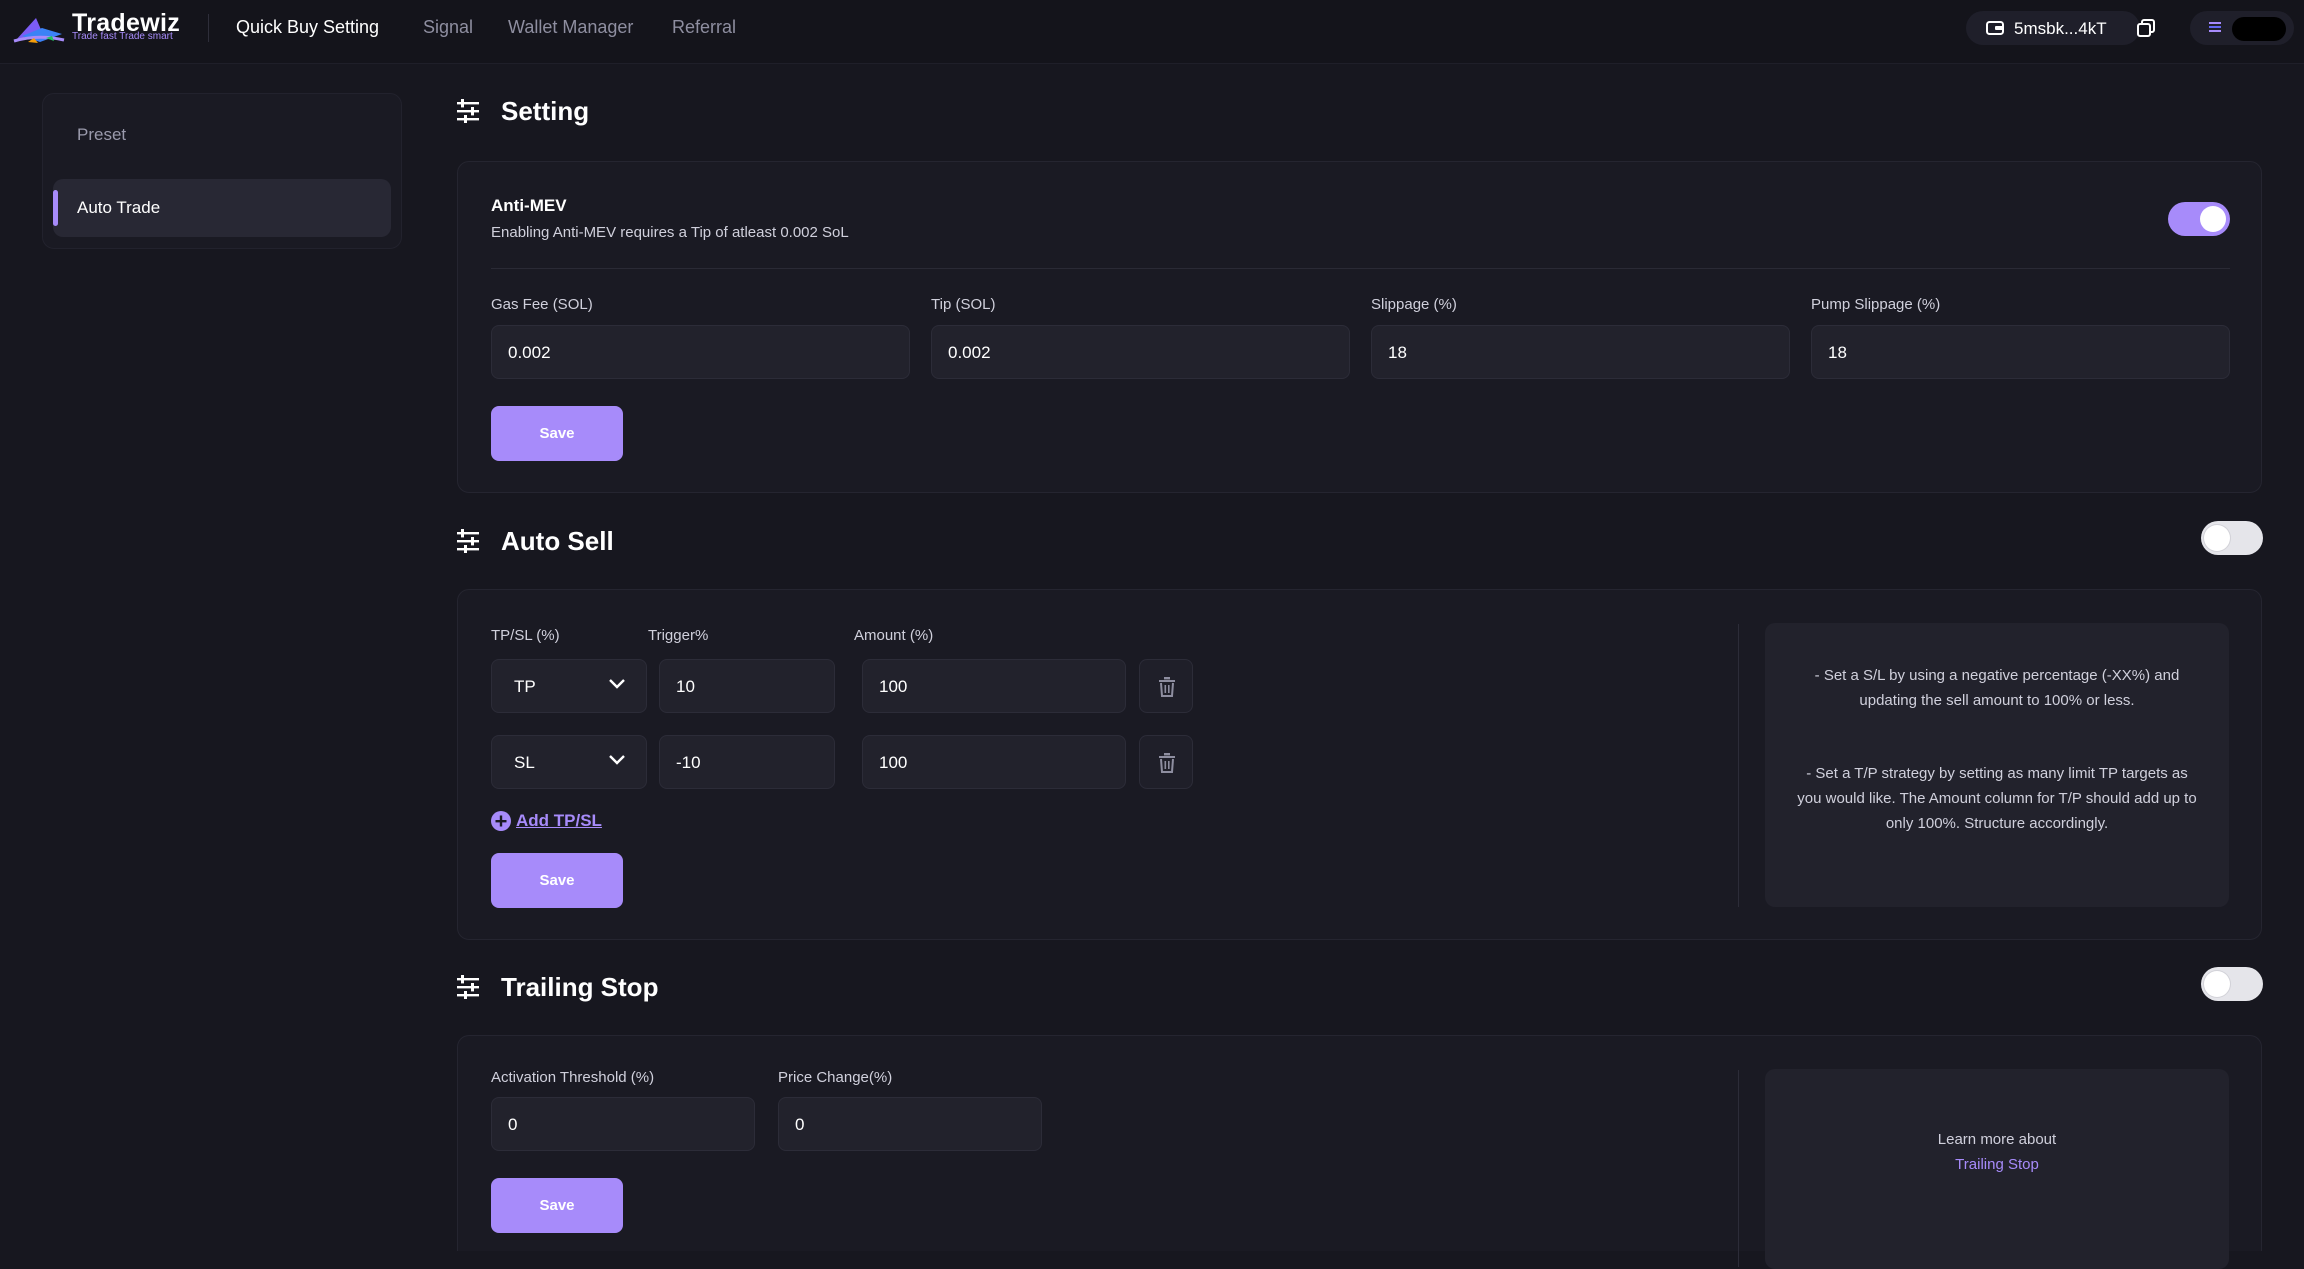 Image resolution: width=2304 pixels, height=1269 pixels. Describe the element at coordinates (1876, 304) in the screenshot. I see `pump-slippage-label: Pump Slippage (%)` at that location.